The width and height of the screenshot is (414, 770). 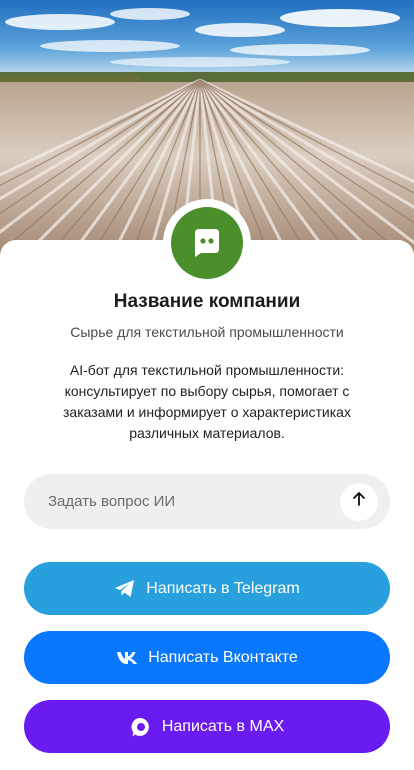 I want to click on send-button, so click(x=359, y=501).